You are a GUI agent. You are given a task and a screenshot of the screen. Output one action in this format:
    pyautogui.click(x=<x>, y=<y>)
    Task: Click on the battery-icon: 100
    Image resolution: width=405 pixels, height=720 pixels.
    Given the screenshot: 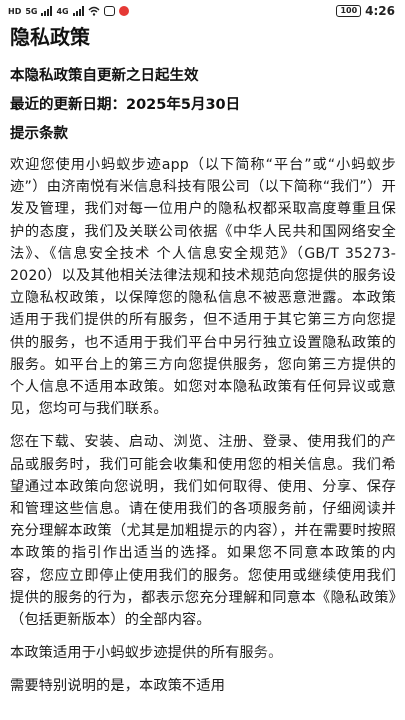 What is the action you would take?
    pyautogui.click(x=349, y=11)
    